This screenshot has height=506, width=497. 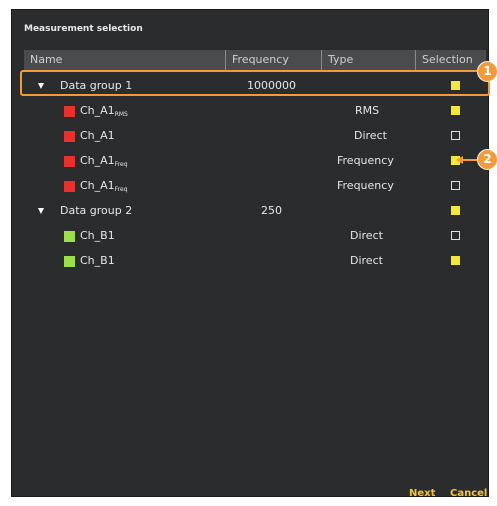 What do you see at coordinates (340, 60) in the screenshot?
I see `column-header-type: Type` at bounding box center [340, 60].